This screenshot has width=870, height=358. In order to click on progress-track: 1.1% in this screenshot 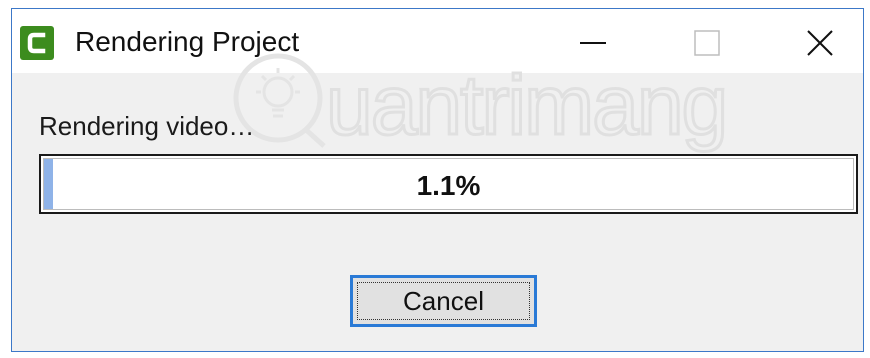, I will do `click(448, 184)`.